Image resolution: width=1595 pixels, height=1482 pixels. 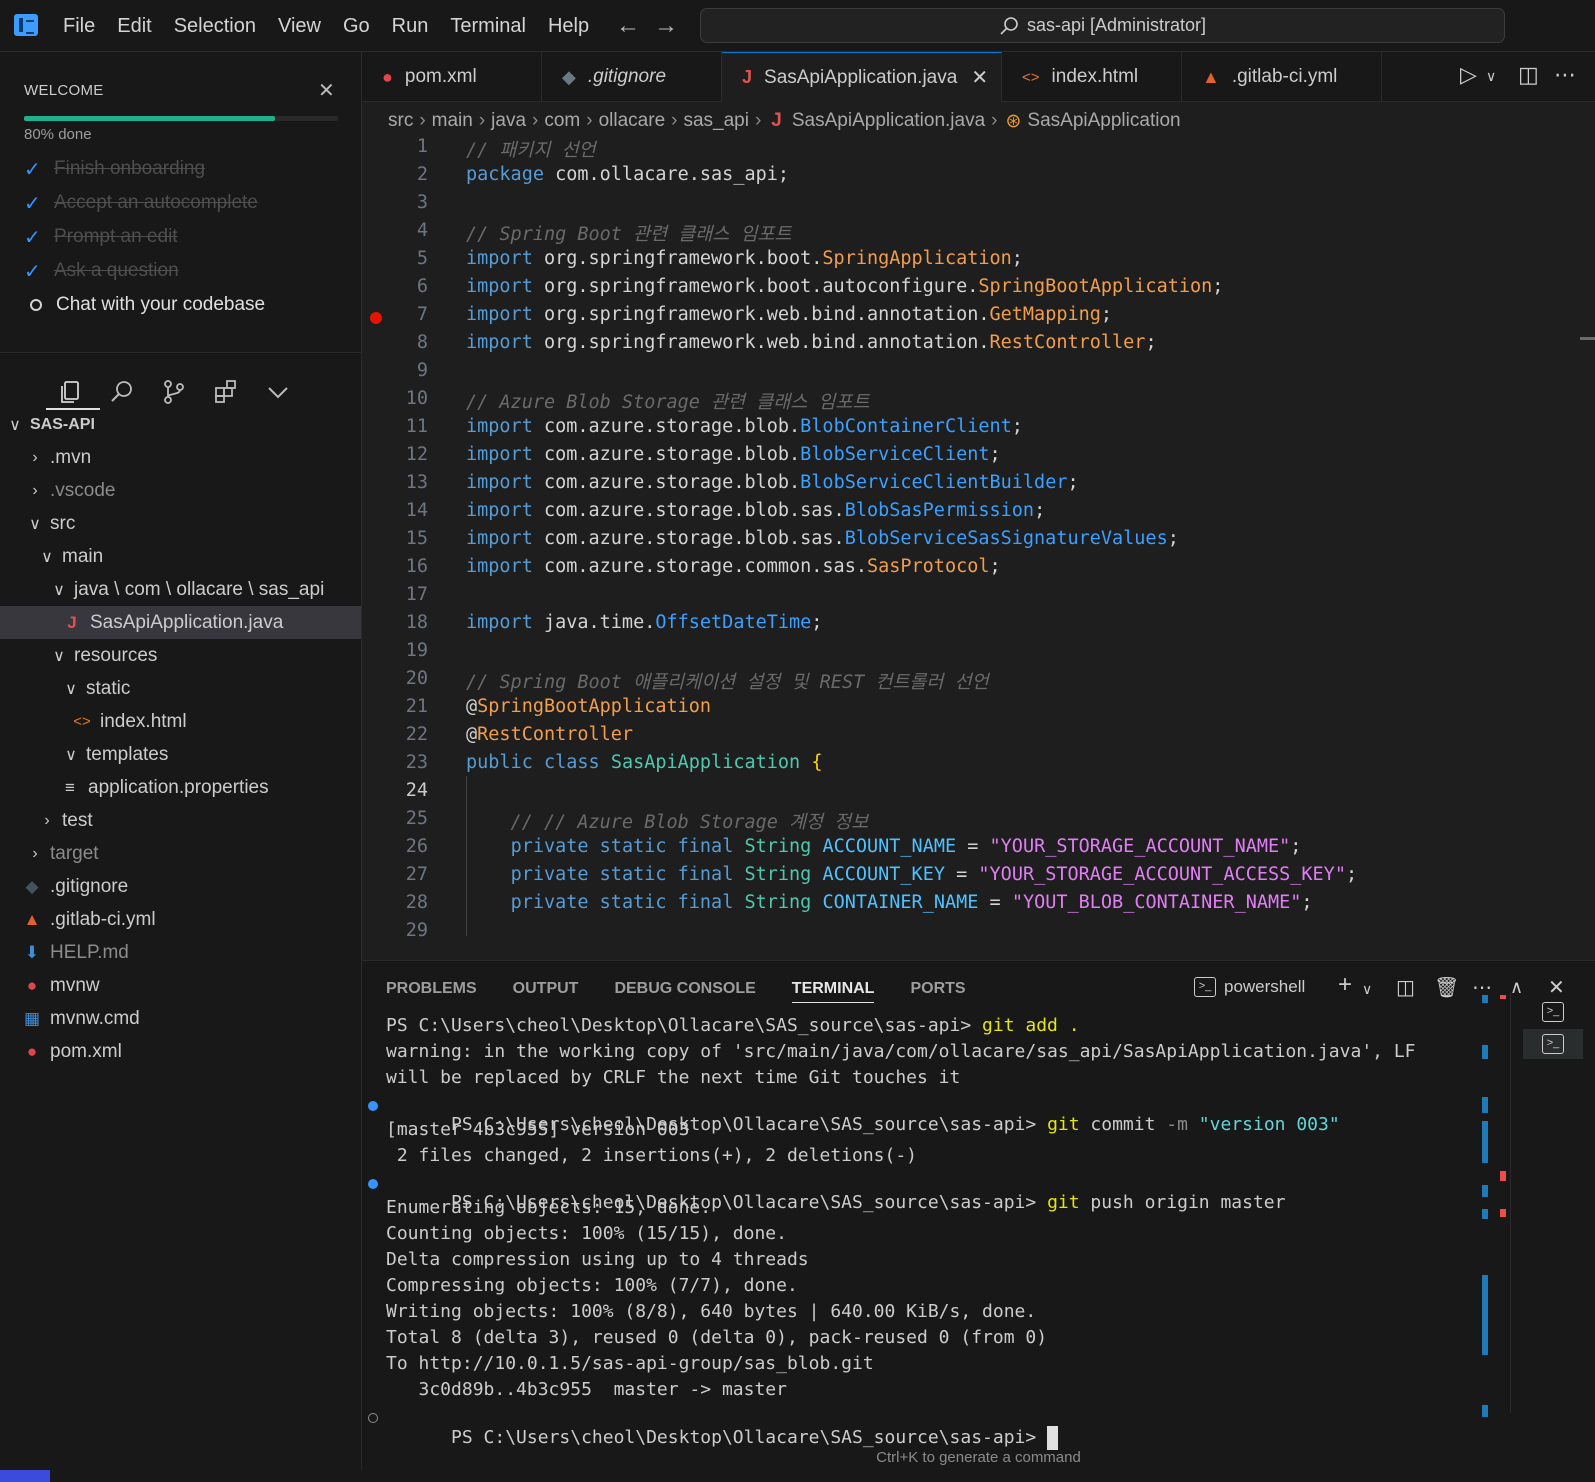 What do you see at coordinates (862, 77) in the screenshot?
I see `tab-sasapiapplication-java: J SasApiApplication.java ✕` at bounding box center [862, 77].